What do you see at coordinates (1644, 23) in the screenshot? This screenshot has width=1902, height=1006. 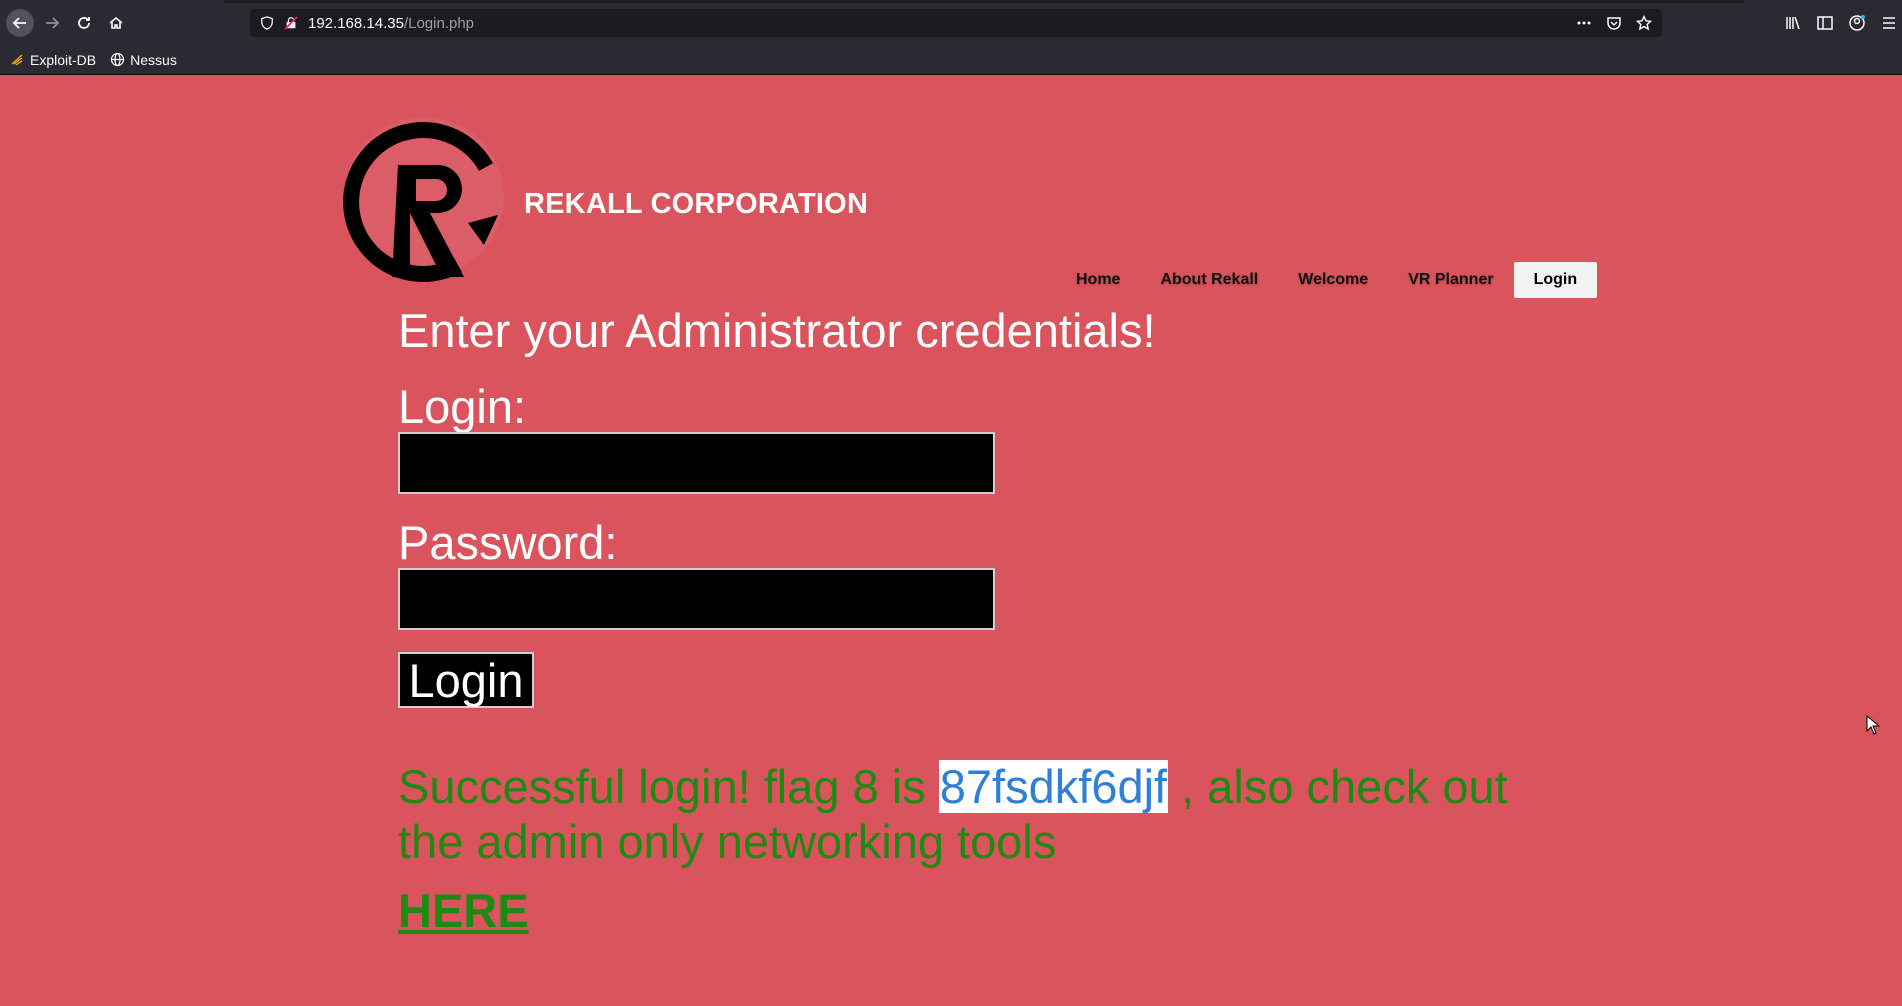 I see `bookmark-star-icon` at bounding box center [1644, 23].